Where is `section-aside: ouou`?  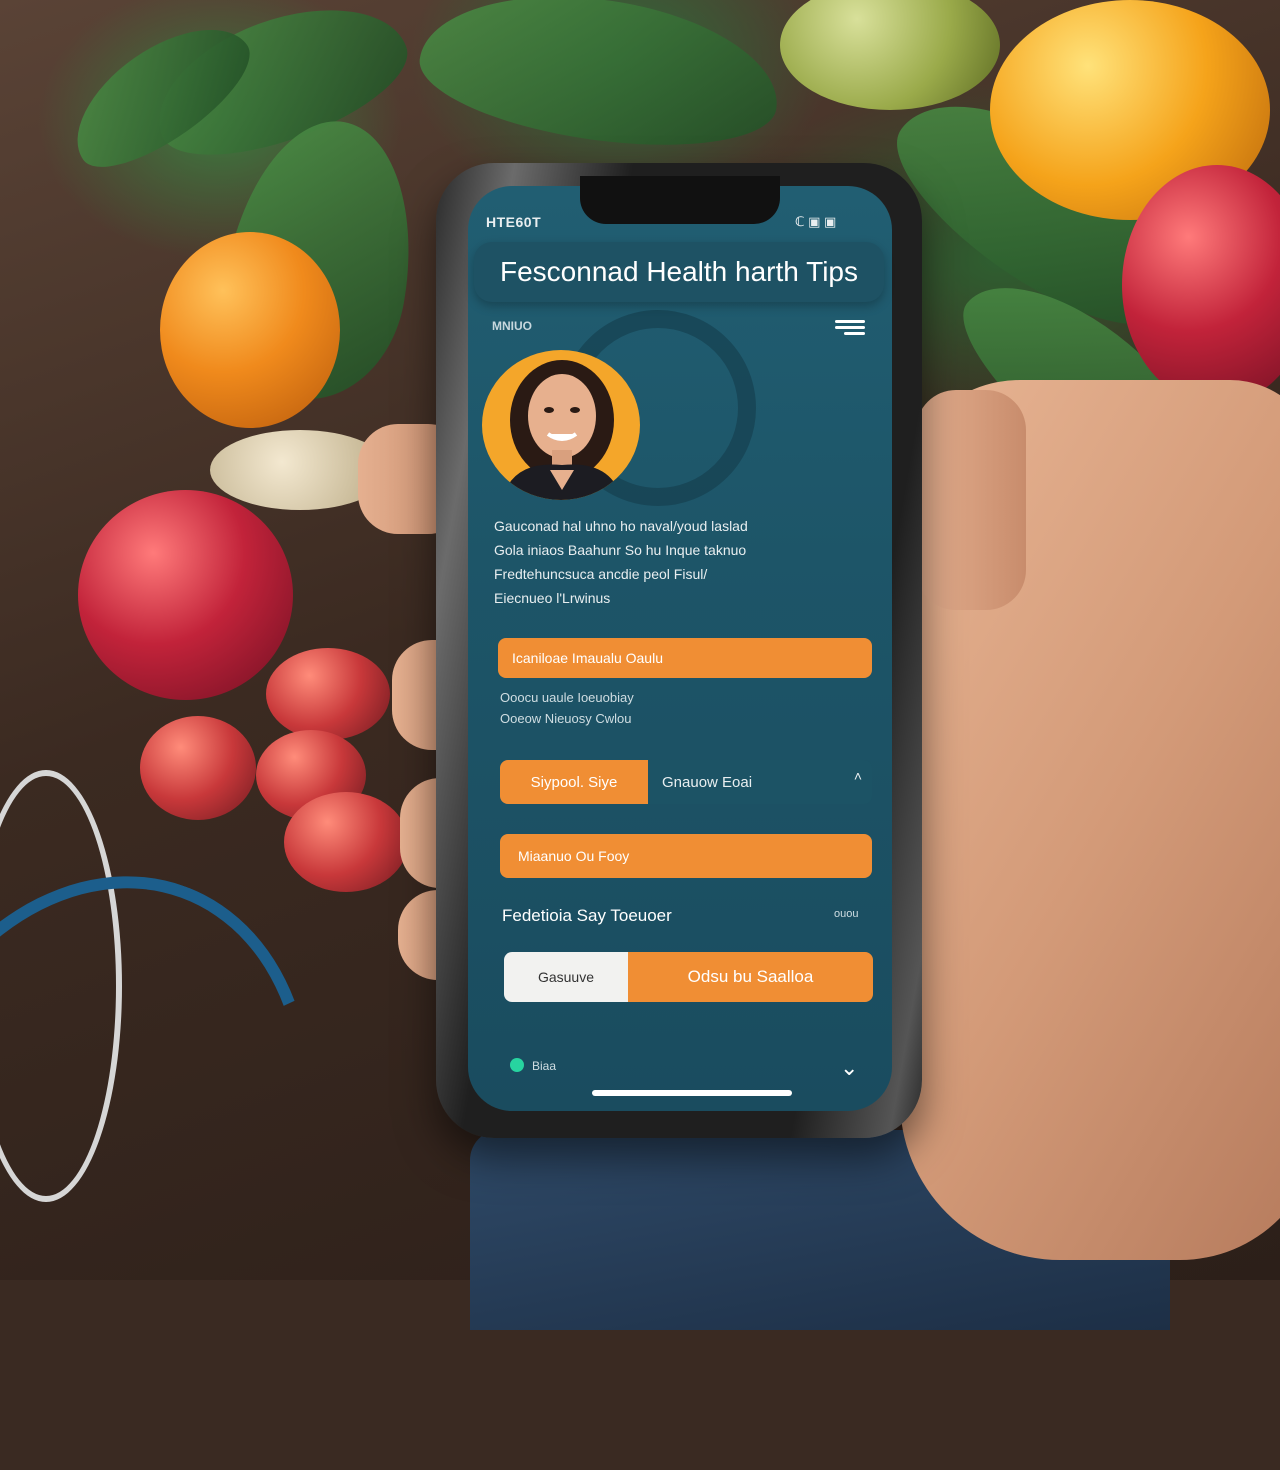
section-aside: ouou is located at coordinates (846, 914).